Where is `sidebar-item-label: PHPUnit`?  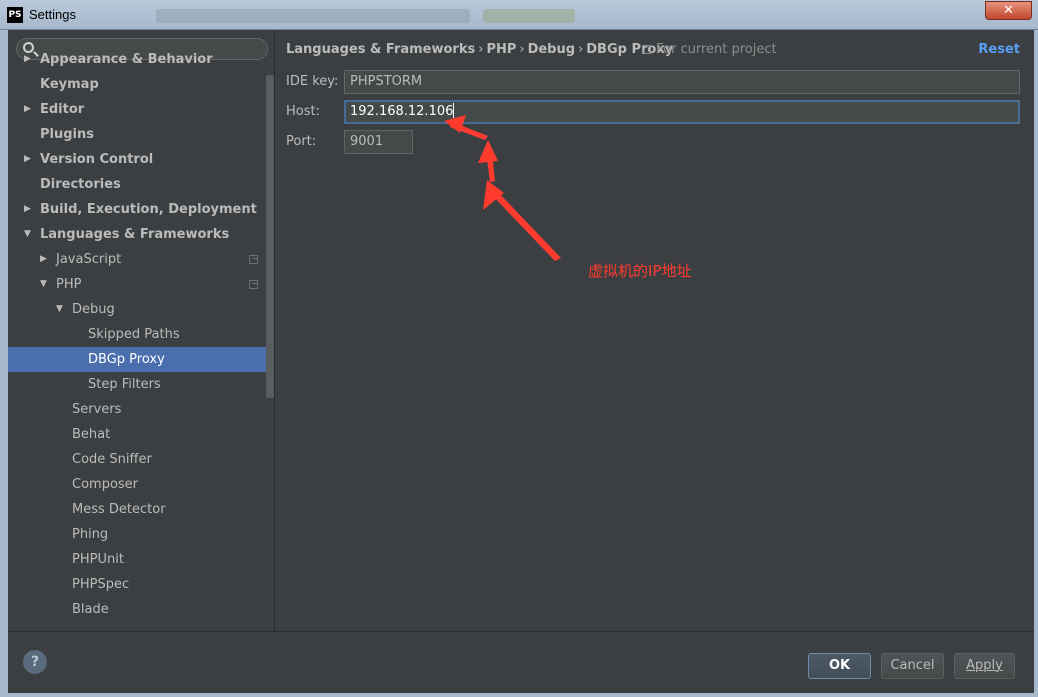 sidebar-item-label: PHPUnit is located at coordinates (98, 559).